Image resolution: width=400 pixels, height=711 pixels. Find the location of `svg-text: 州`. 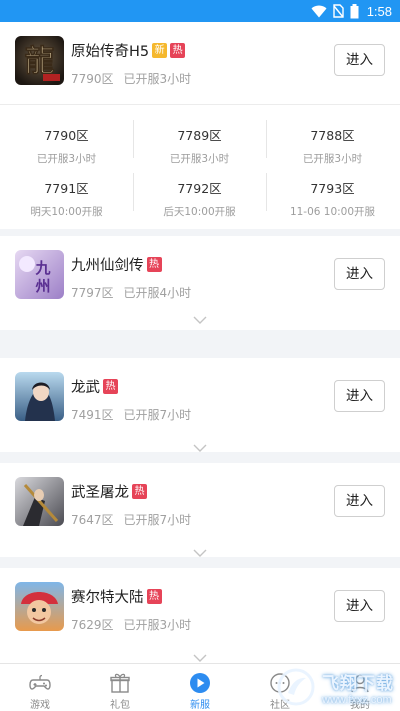

svg-text: 州 is located at coordinates (42, 286).